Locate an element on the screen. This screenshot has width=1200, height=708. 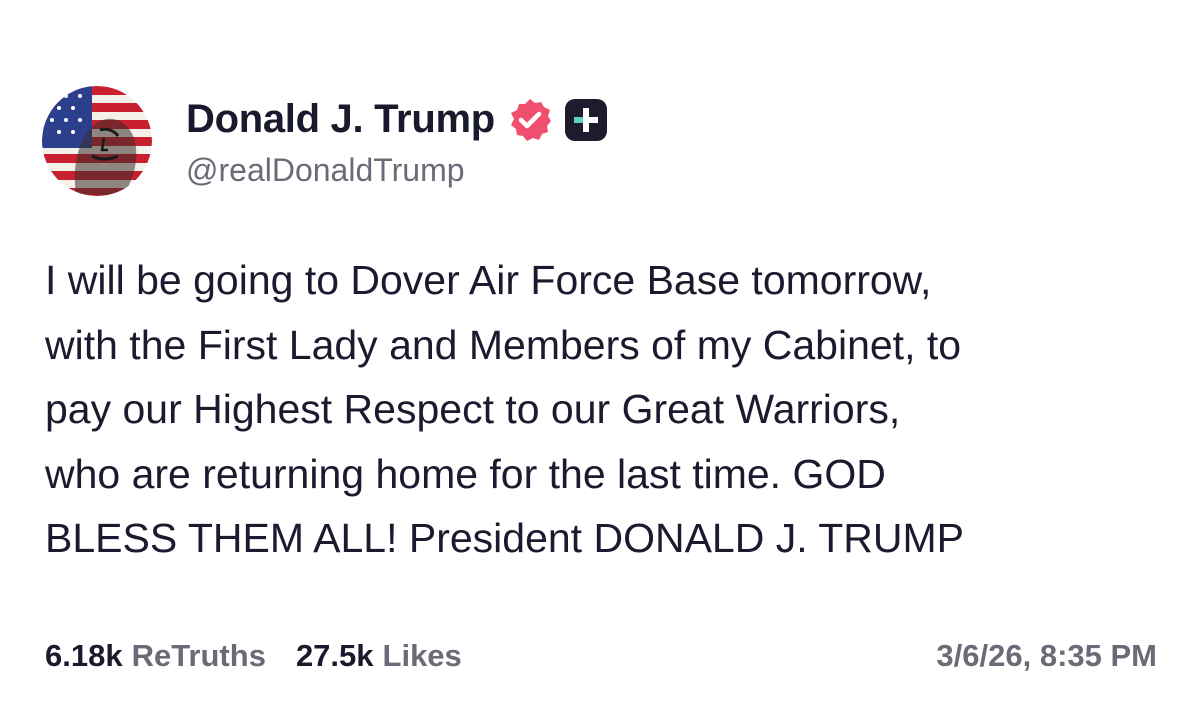
avatar is located at coordinates (97, 141).